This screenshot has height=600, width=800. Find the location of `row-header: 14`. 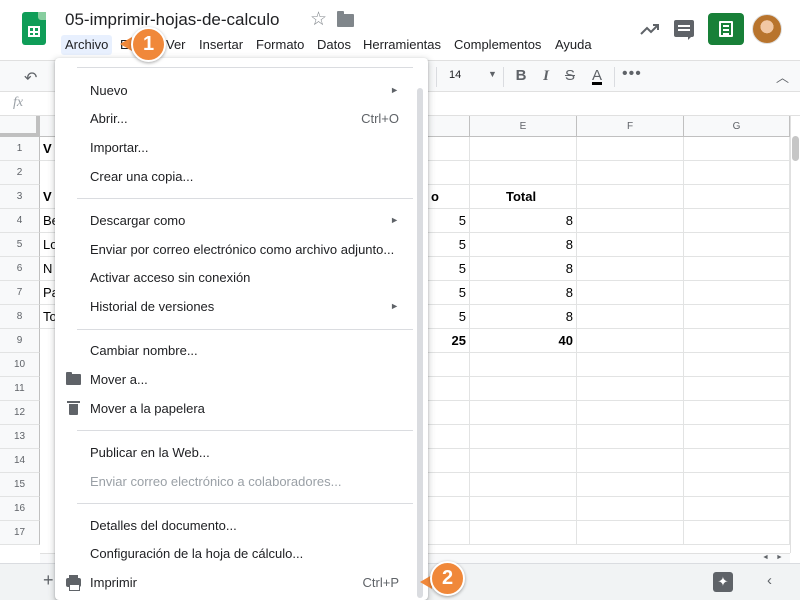

row-header: 14 is located at coordinates (20, 461).